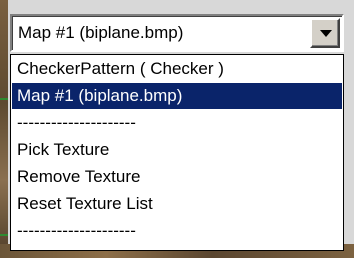  Describe the element at coordinates (177, 96) in the screenshot. I see `list-item-map-1-selected: Map #1 (biplane.bmp)` at that location.